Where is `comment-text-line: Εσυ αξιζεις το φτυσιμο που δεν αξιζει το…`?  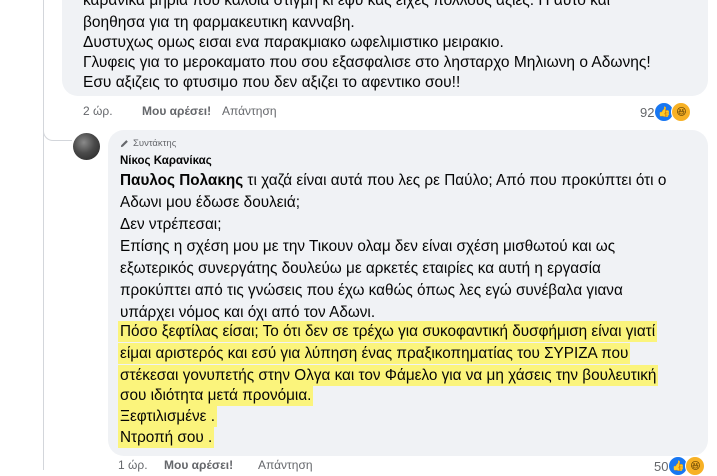 comment-text-line: Εσυ αξιζεις το φτυσιμο που δεν αξιζει το… is located at coordinates (272, 82).